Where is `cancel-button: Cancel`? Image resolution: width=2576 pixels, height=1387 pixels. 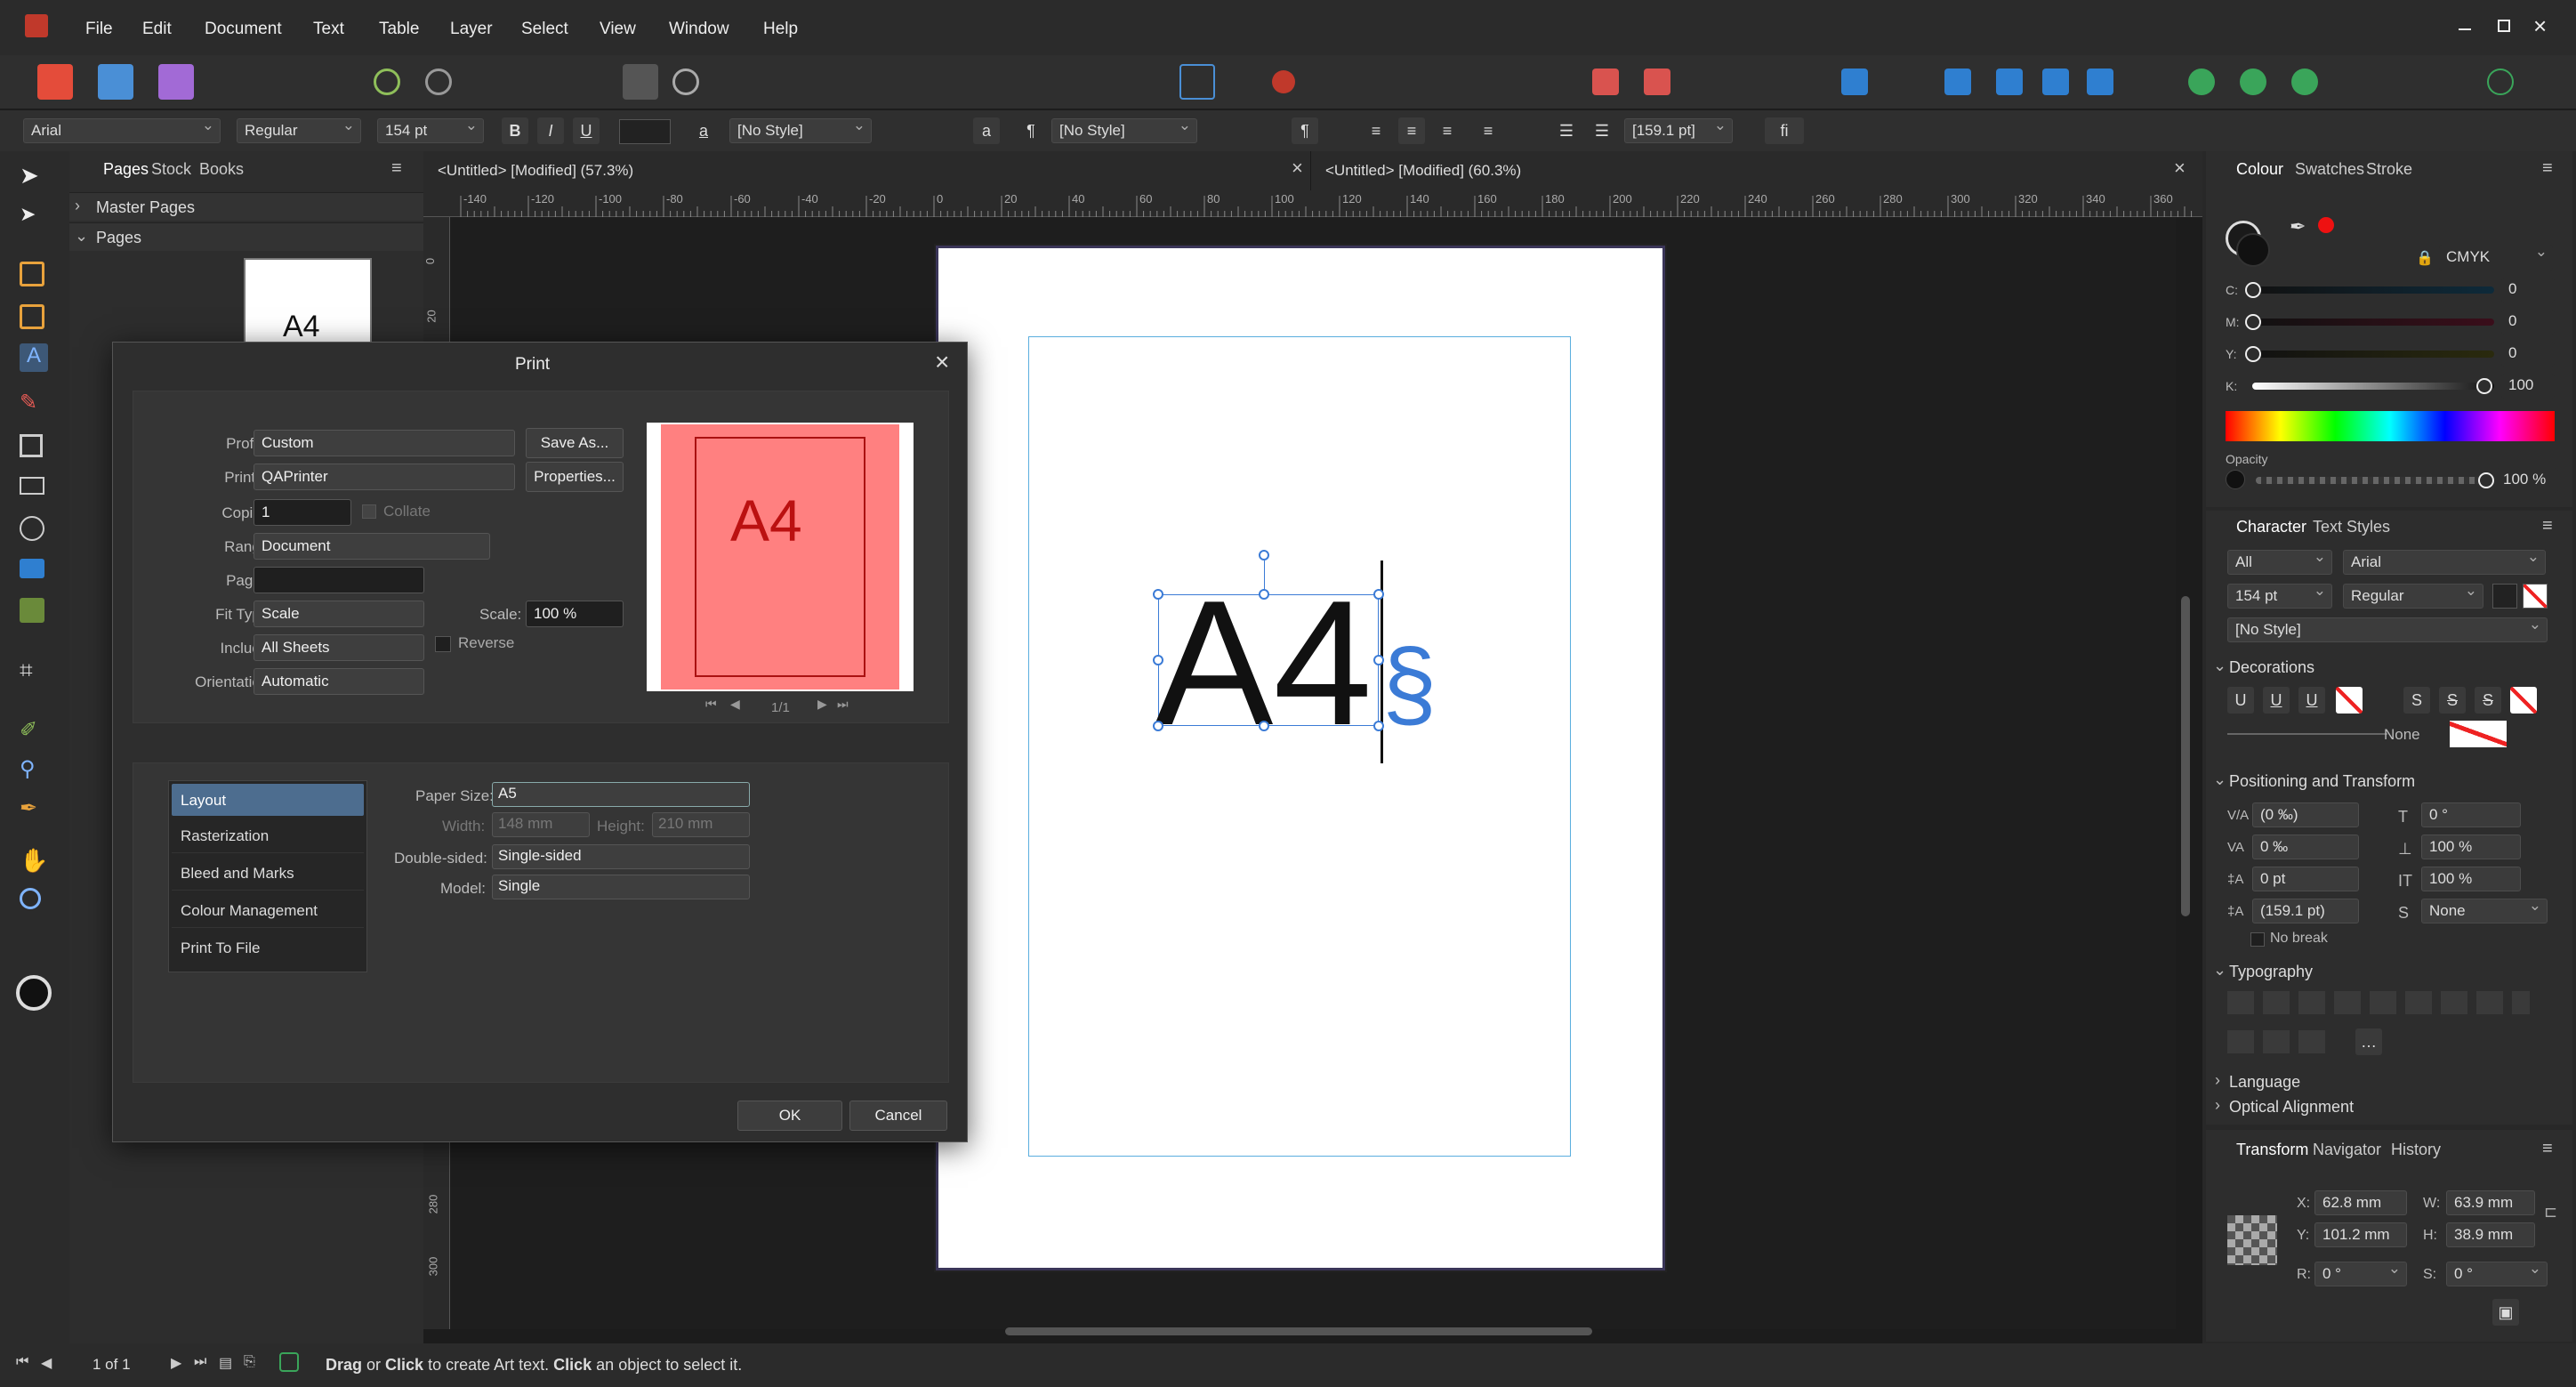 cancel-button: Cancel is located at coordinates (898, 1116).